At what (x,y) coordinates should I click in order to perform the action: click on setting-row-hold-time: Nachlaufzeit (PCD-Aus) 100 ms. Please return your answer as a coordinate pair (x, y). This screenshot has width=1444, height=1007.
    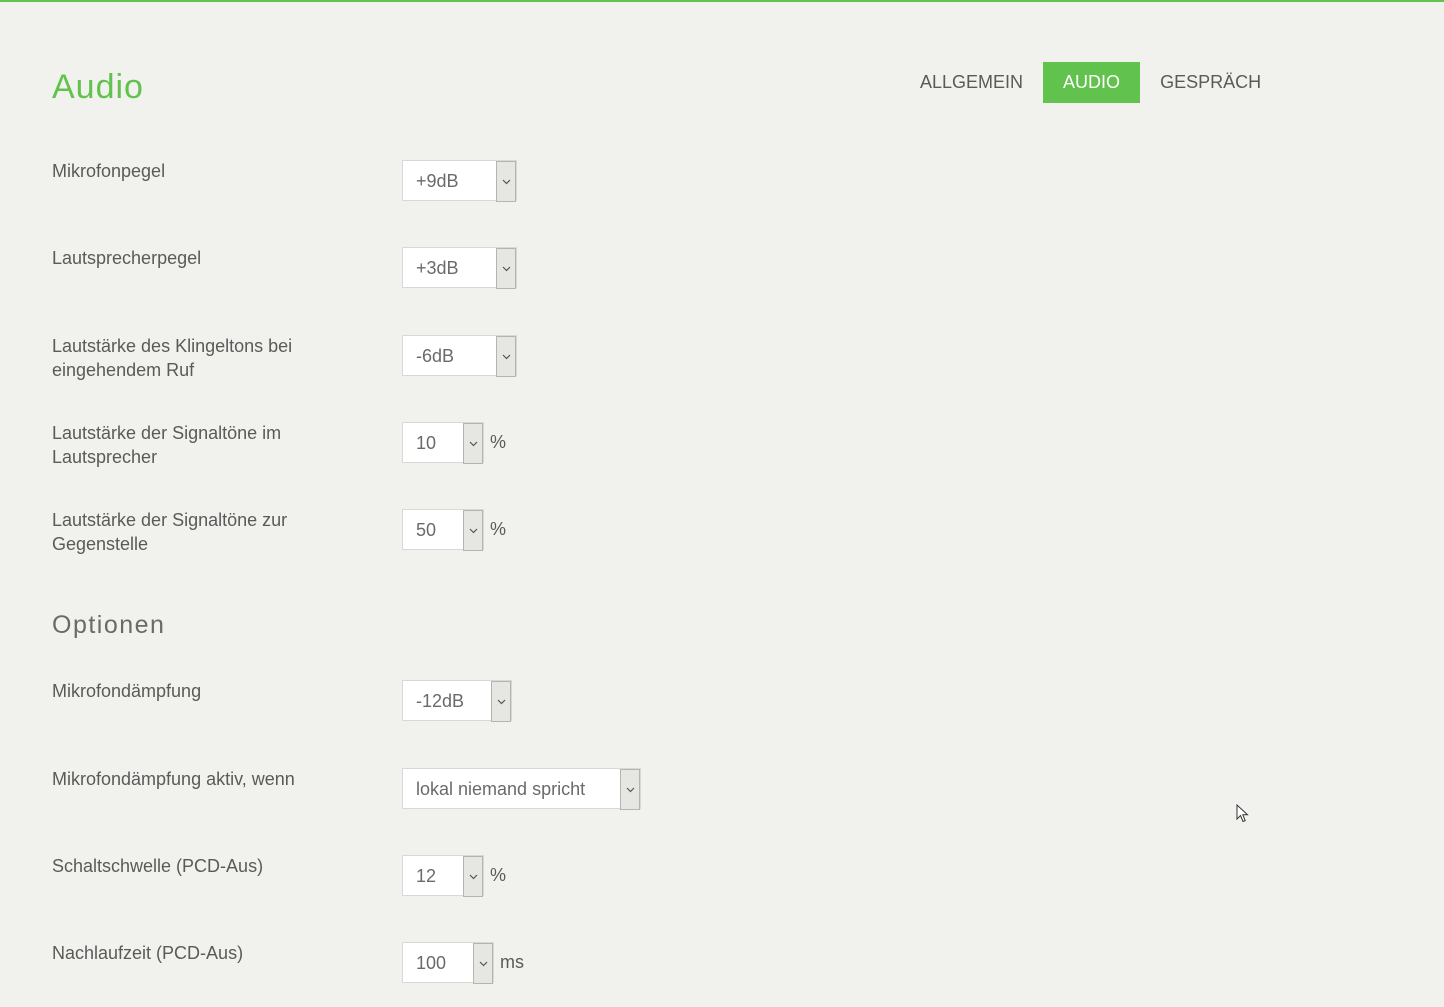
    Looking at the image, I should click on (722, 963).